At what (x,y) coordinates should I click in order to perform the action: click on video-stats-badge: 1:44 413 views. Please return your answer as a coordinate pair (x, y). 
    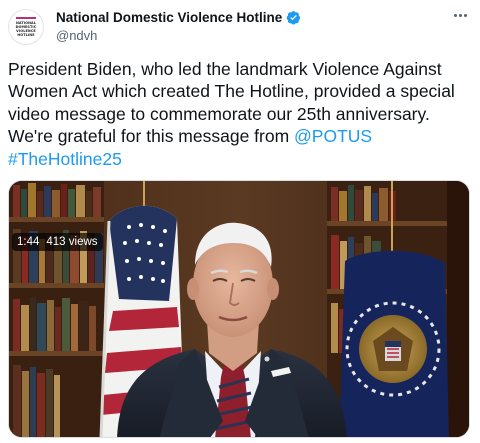
    Looking at the image, I should click on (57, 242).